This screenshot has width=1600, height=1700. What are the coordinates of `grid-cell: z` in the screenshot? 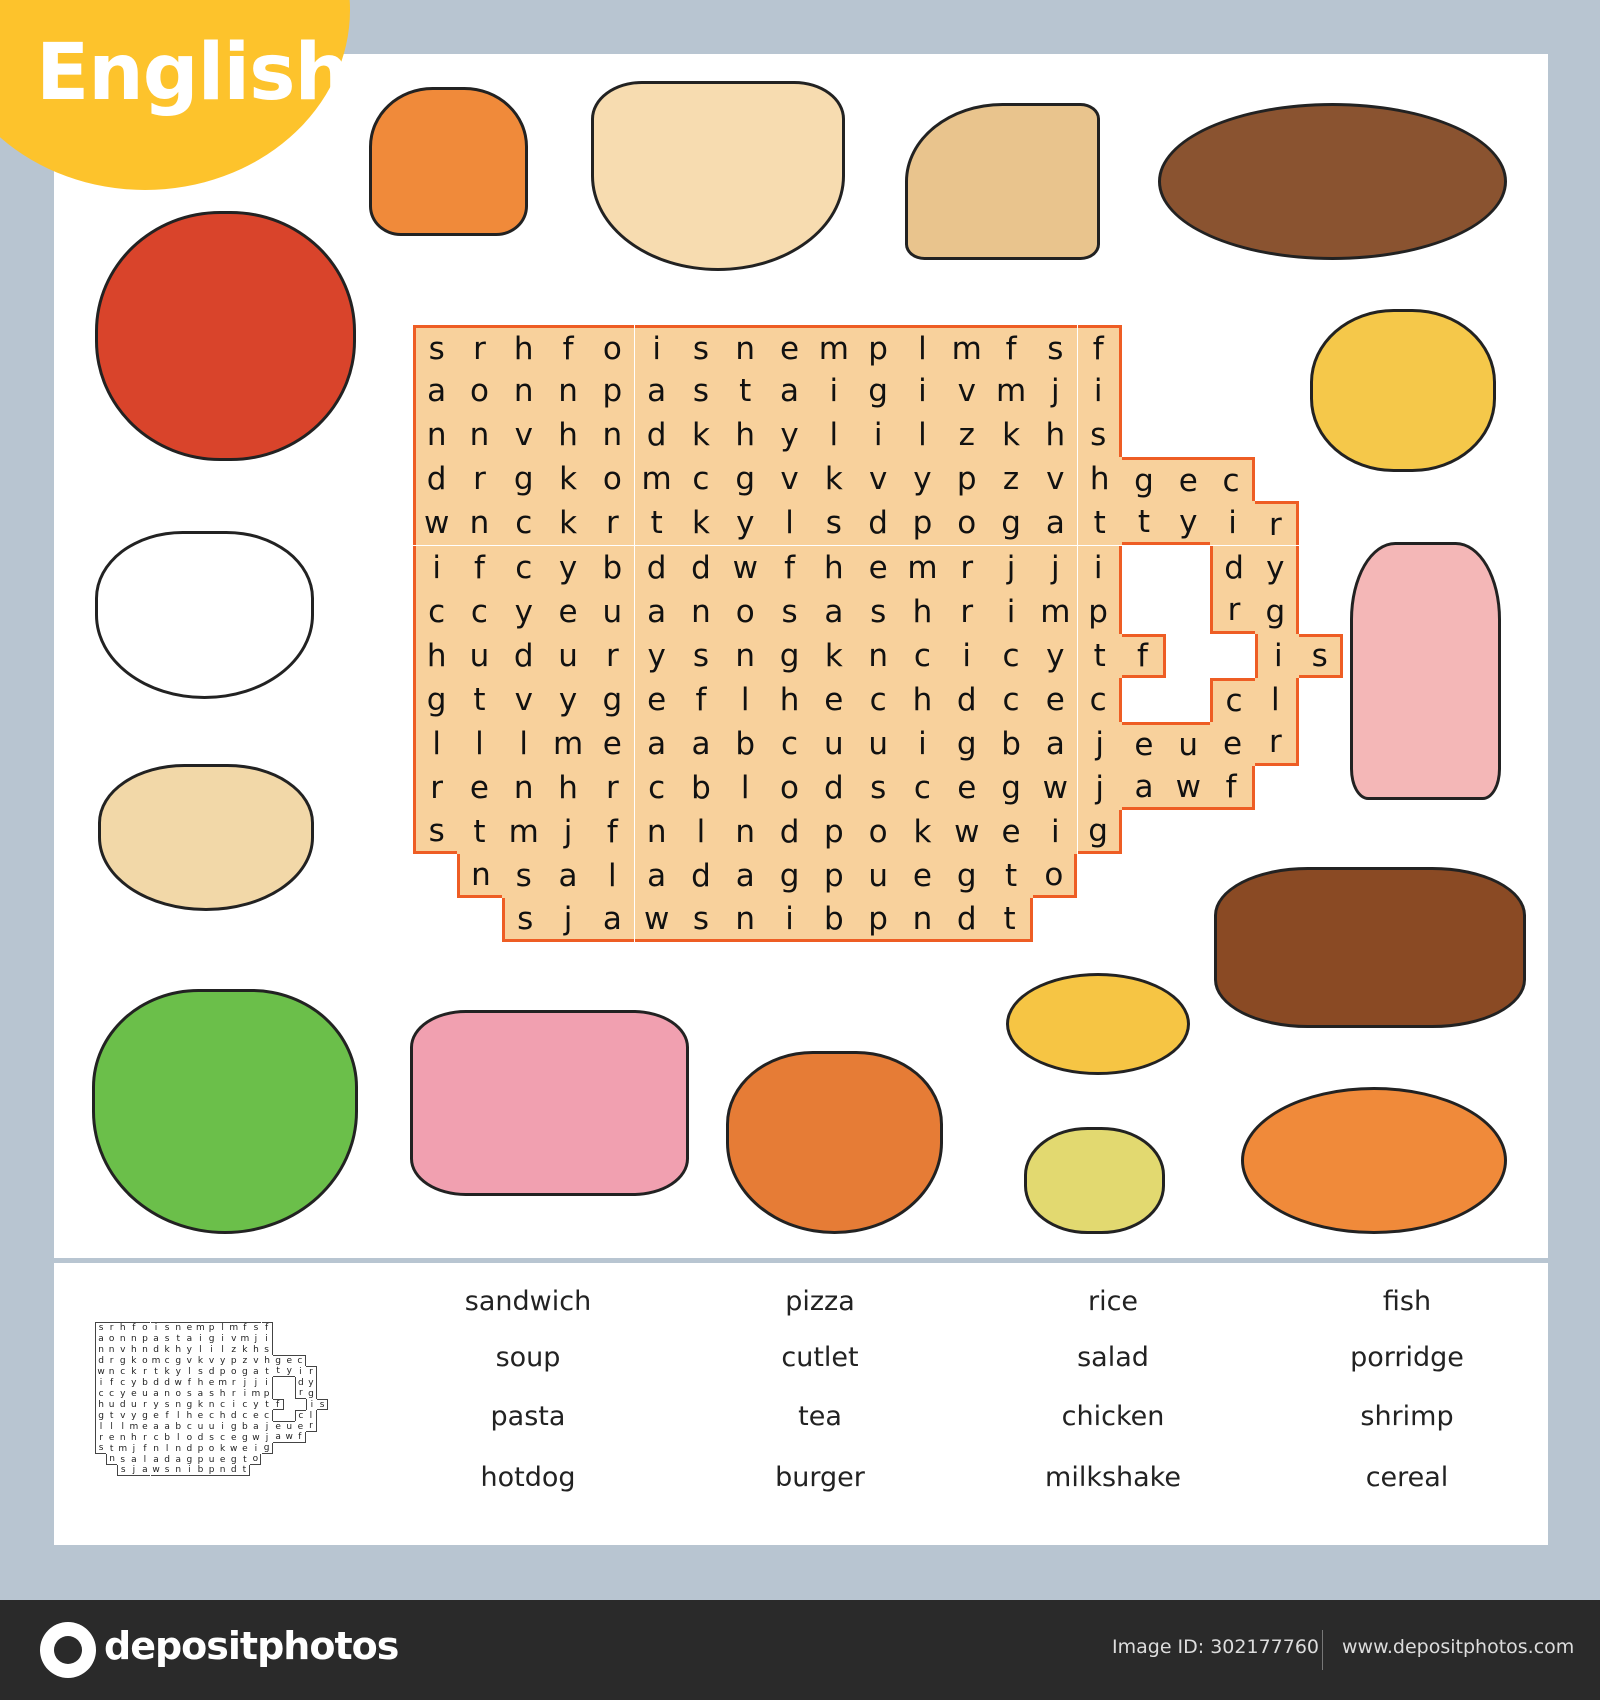 It's located at (1011, 479).